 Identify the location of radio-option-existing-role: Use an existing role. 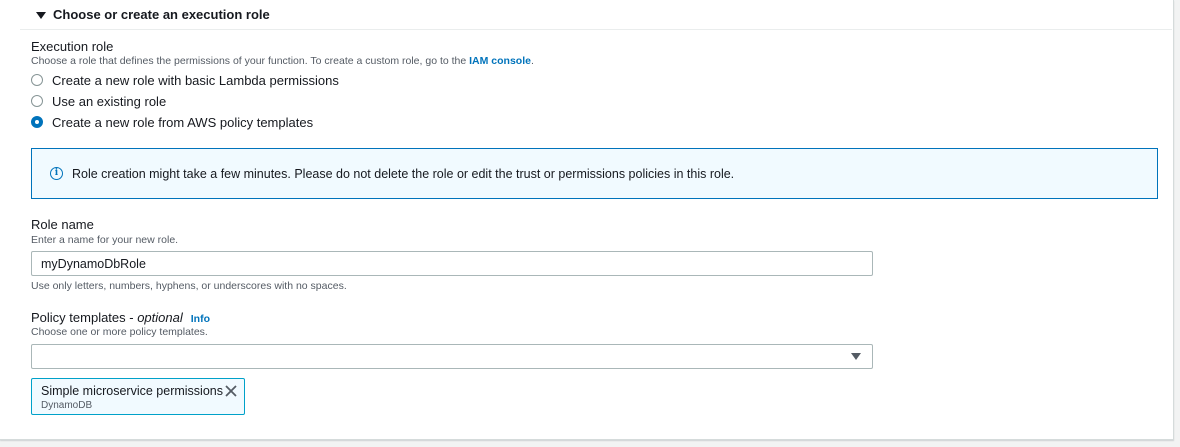
(98, 101).